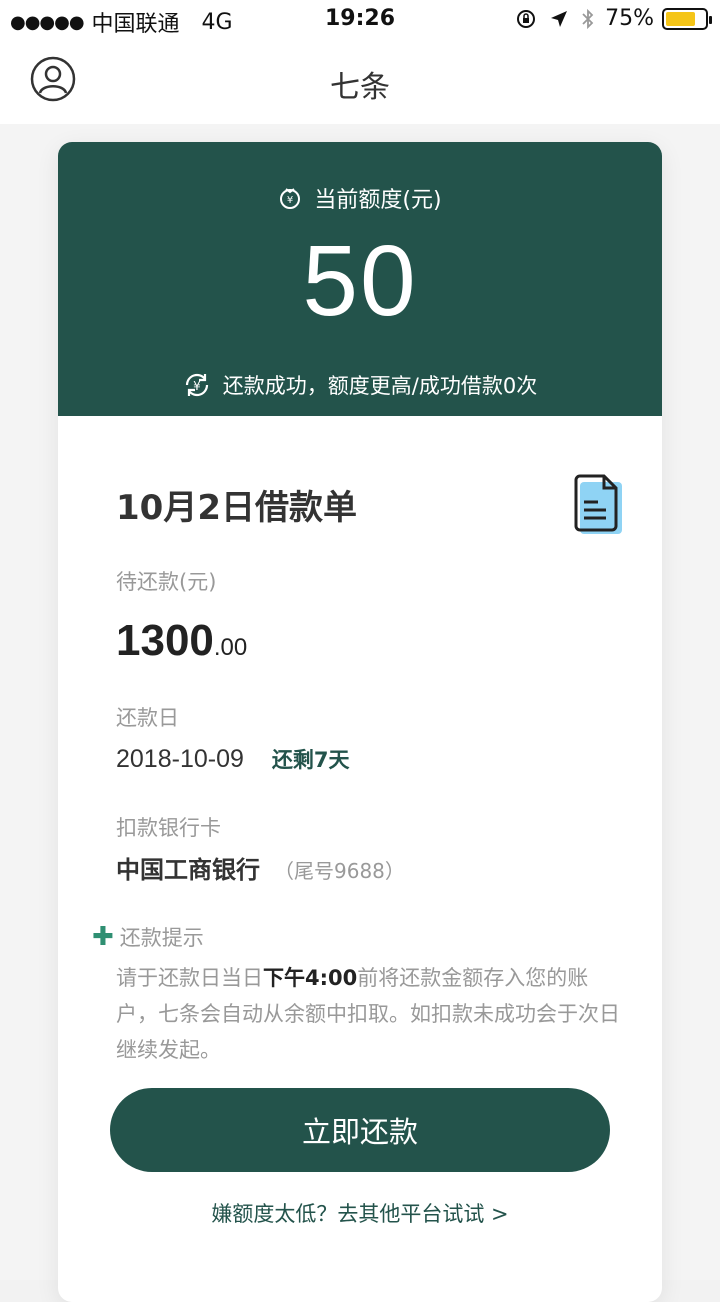 This screenshot has width=720, height=1302. What do you see at coordinates (380, 386) in the screenshot?
I see `quota-note: 还款成功，额度更高/成功借款0次` at bounding box center [380, 386].